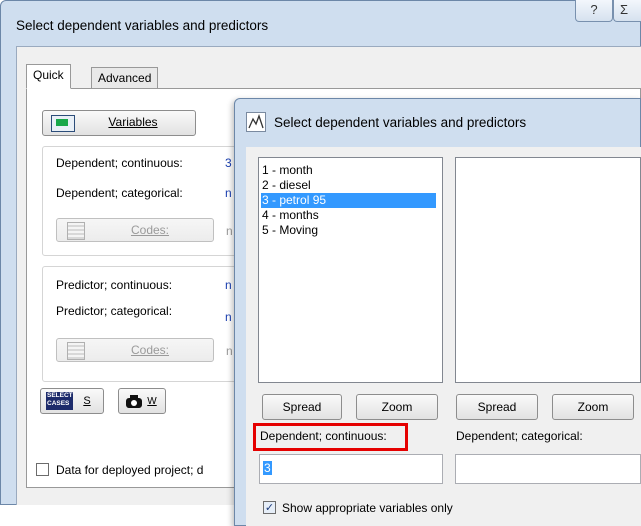 This screenshot has height=526, width=641. I want to click on close-button: Σ, so click(627, 11).